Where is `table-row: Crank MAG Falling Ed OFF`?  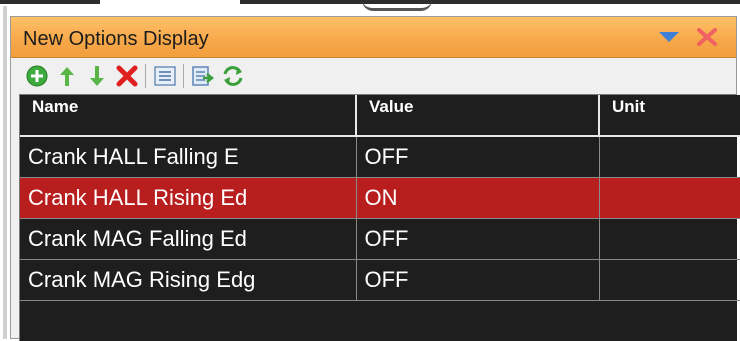
table-row: Crank MAG Falling Ed OFF is located at coordinates (380, 239).